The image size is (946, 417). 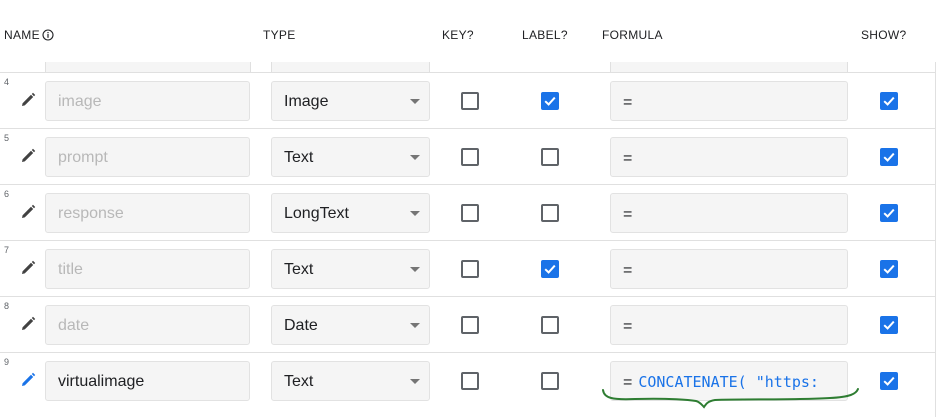 What do you see at coordinates (147, 101) in the screenshot?
I see `column-name-field: image` at bounding box center [147, 101].